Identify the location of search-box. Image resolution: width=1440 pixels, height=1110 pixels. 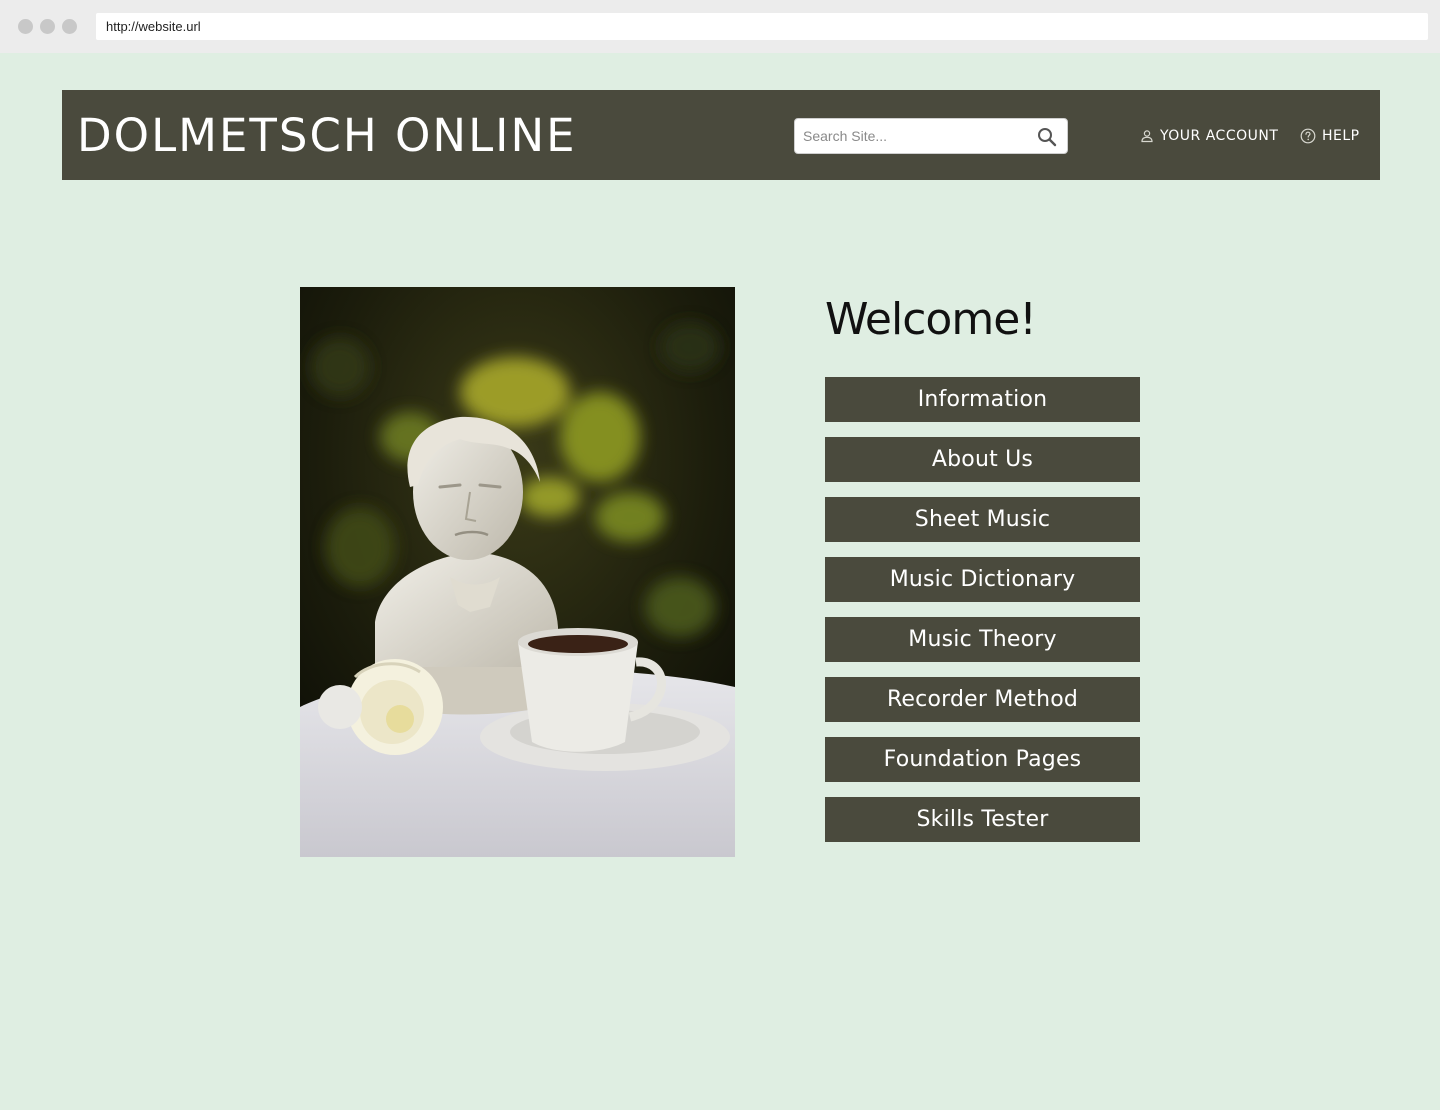
(931, 136).